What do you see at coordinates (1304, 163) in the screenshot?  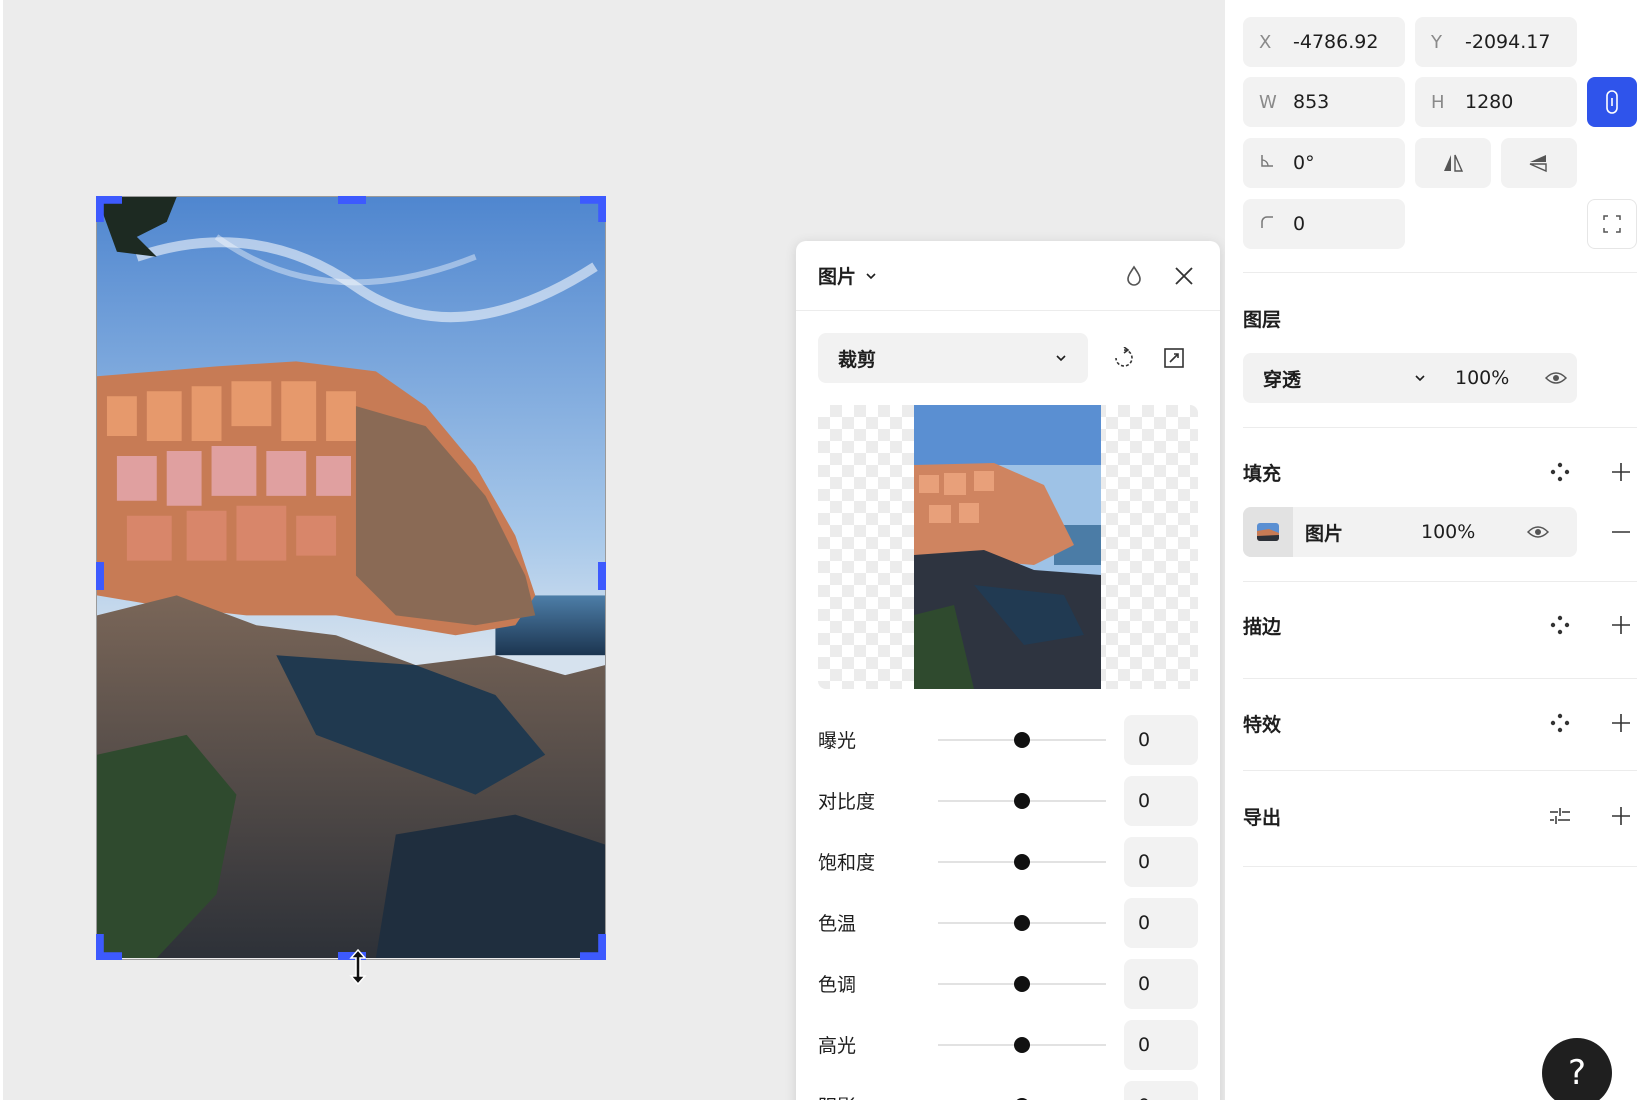 I see `rotation-value: 0°` at bounding box center [1304, 163].